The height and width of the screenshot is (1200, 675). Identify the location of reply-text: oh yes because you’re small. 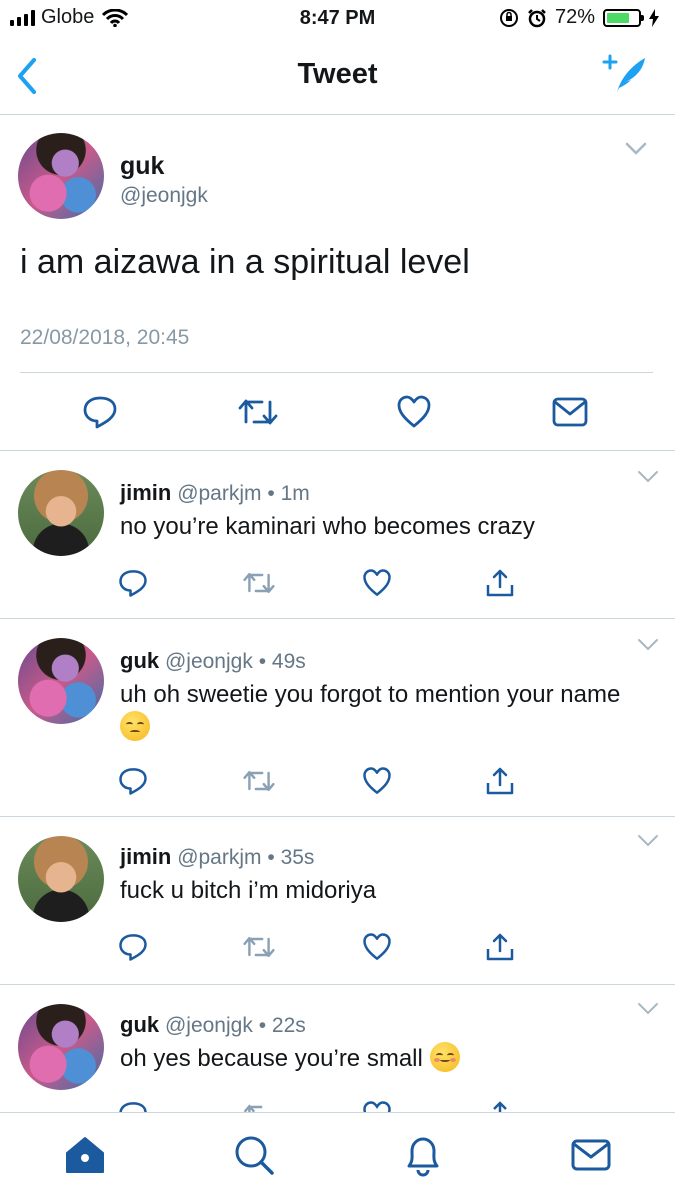
(380, 1058).